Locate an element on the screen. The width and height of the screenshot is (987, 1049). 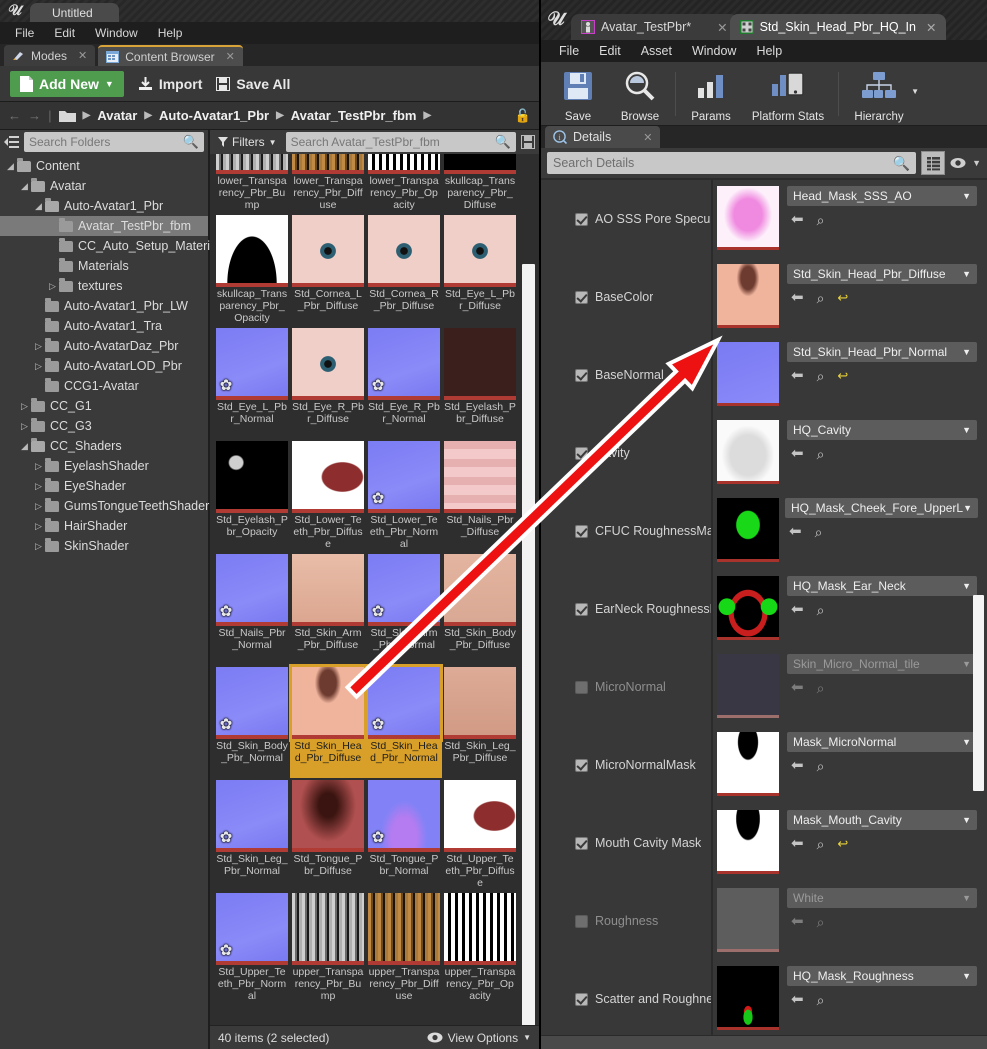
parameter-row: BaseColor Std_Skin_Head_Pbr_Diffuse ▼ ⬅ ⌕ ↩ is located at coordinates (764, 297).